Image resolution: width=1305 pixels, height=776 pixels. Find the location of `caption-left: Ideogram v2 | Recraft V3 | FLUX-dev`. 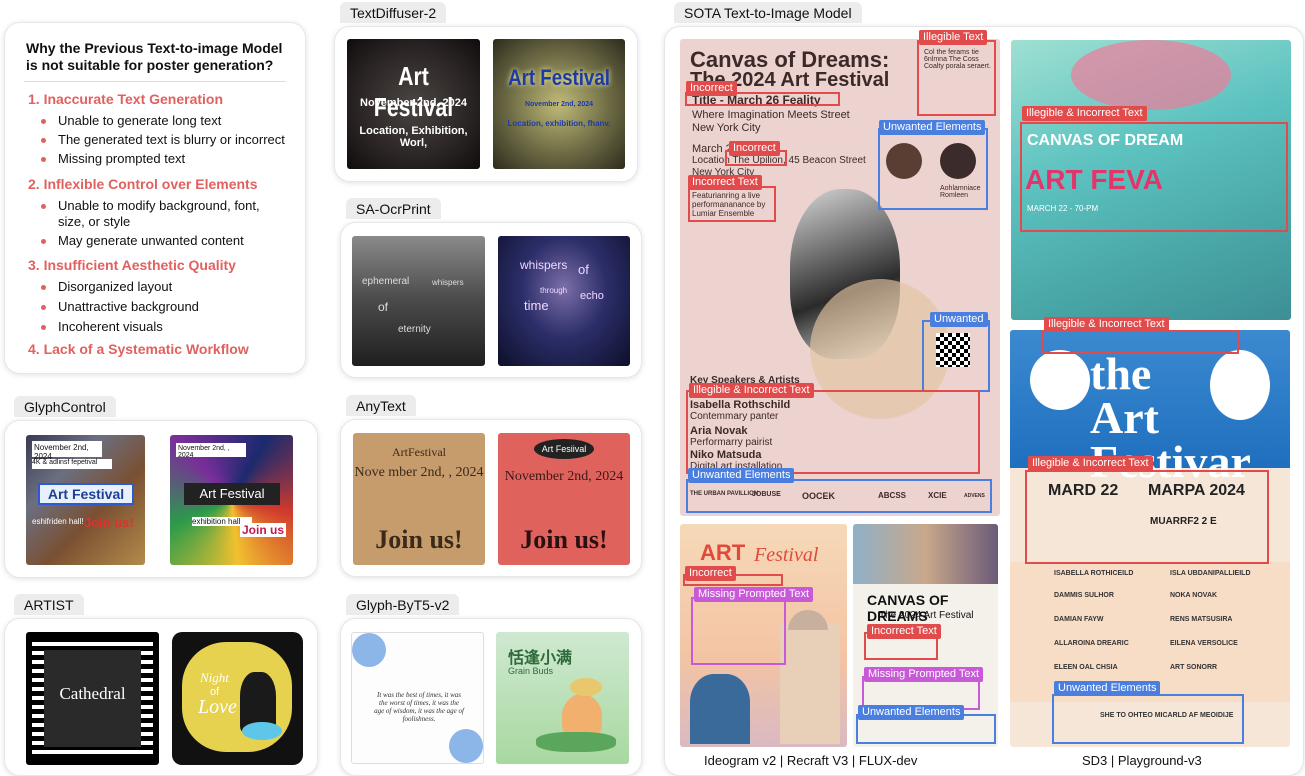

caption-left: Ideogram v2 | Recraft V3 | FLUX-dev is located at coordinates (811, 760).